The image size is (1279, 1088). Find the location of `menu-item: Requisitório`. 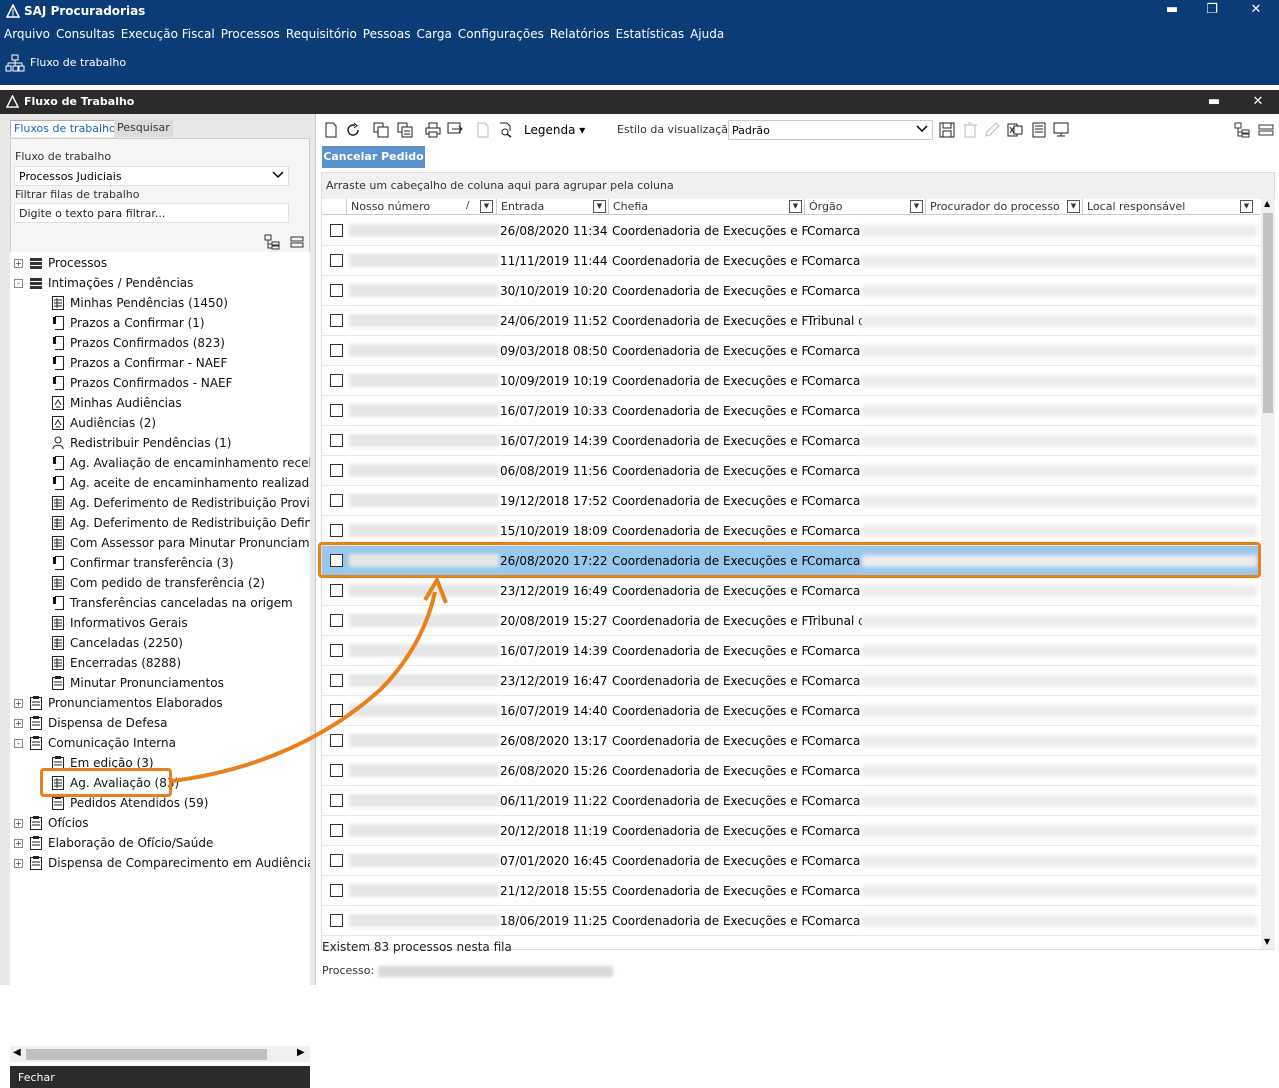

menu-item: Requisitório is located at coordinates (321, 34).